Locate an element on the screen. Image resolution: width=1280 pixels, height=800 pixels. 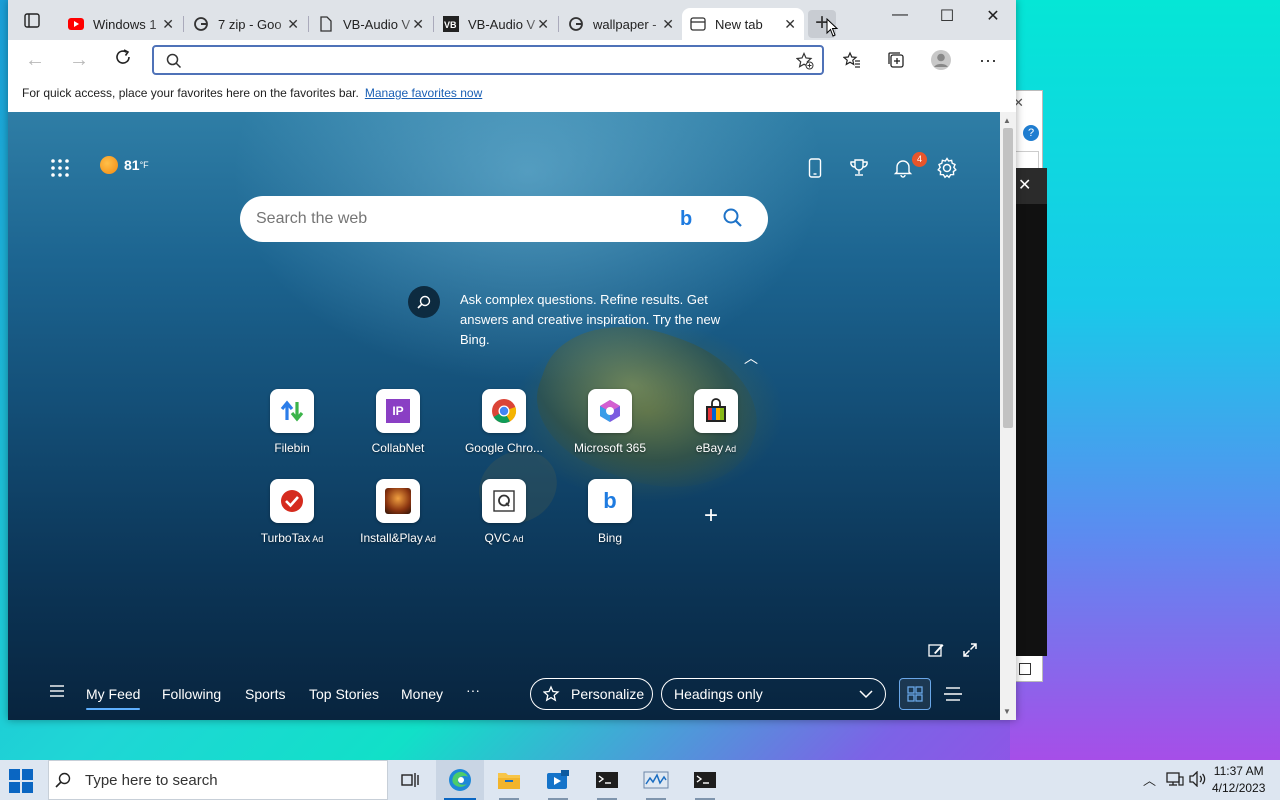
back-button: ← is located at coordinates (35, 60).